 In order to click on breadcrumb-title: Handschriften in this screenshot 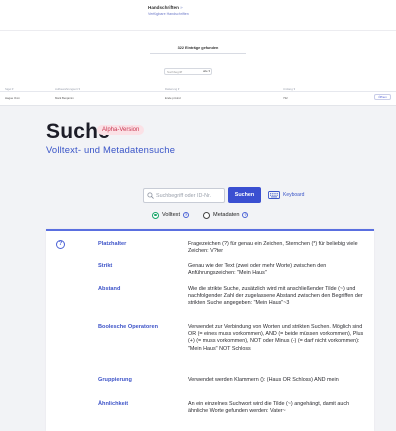, I will do `click(163, 7)`.